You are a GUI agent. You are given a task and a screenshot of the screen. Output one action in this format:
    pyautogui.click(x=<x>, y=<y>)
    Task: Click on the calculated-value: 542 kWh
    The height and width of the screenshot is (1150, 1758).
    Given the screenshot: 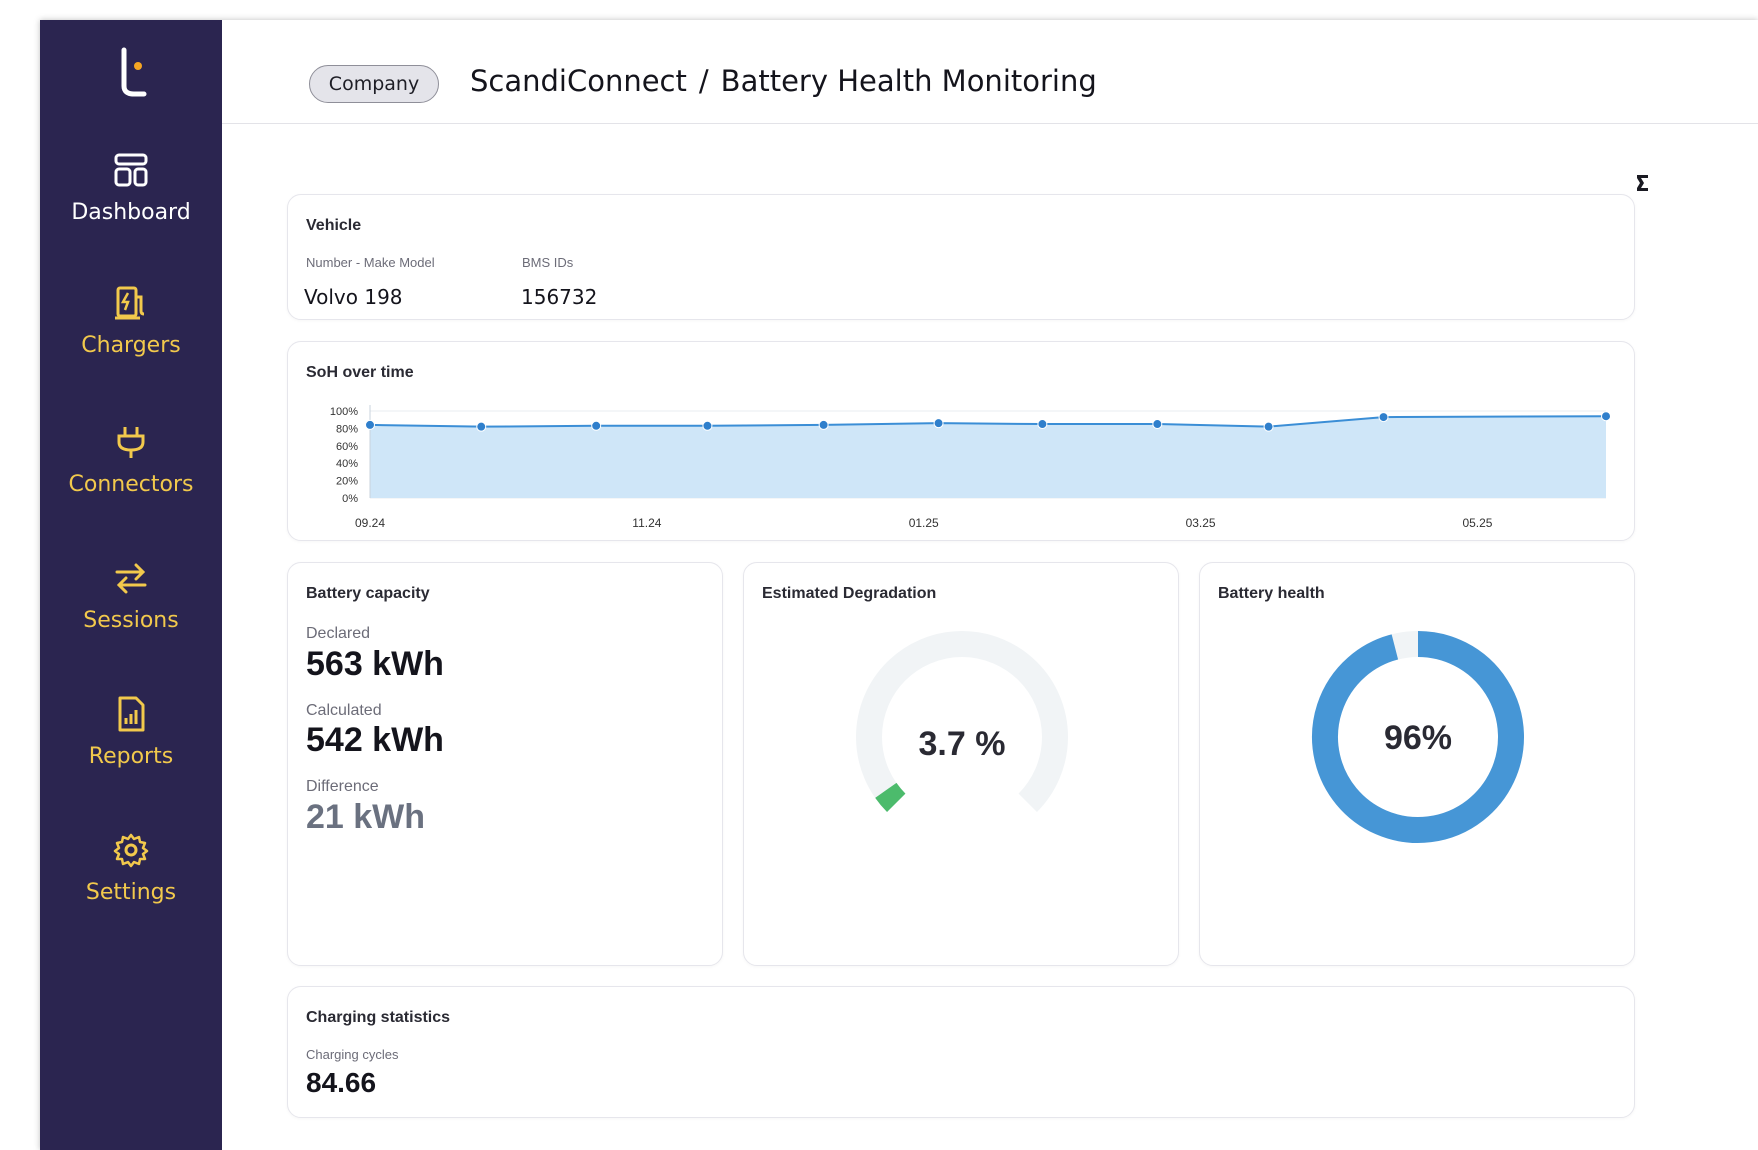 What is the action you would take?
    pyautogui.click(x=375, y=740)
    